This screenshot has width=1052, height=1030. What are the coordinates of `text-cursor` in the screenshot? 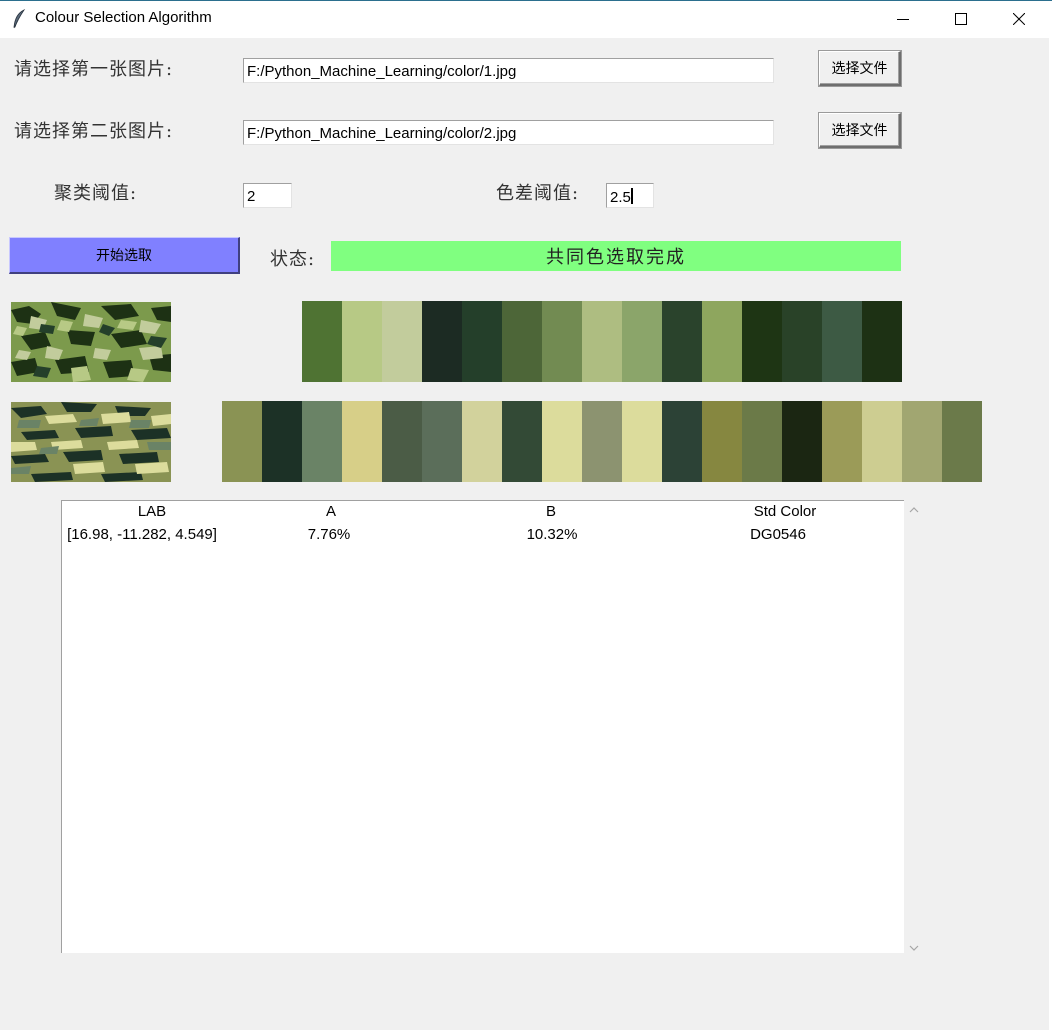 It's located at (631, 196).